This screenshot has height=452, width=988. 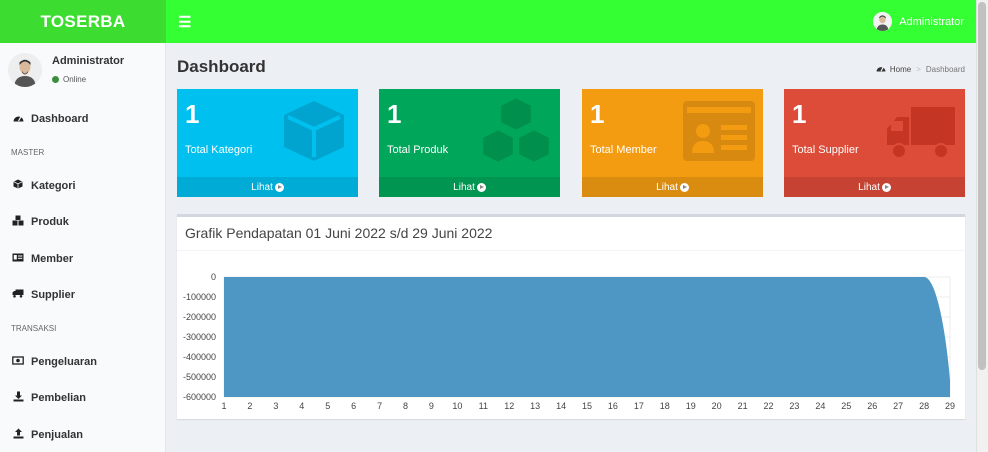 What do you see at coordinates (945, 69) in the screenshot?
I see `breadcrumb-current: Dashboard` at bounding box center [945, 69].